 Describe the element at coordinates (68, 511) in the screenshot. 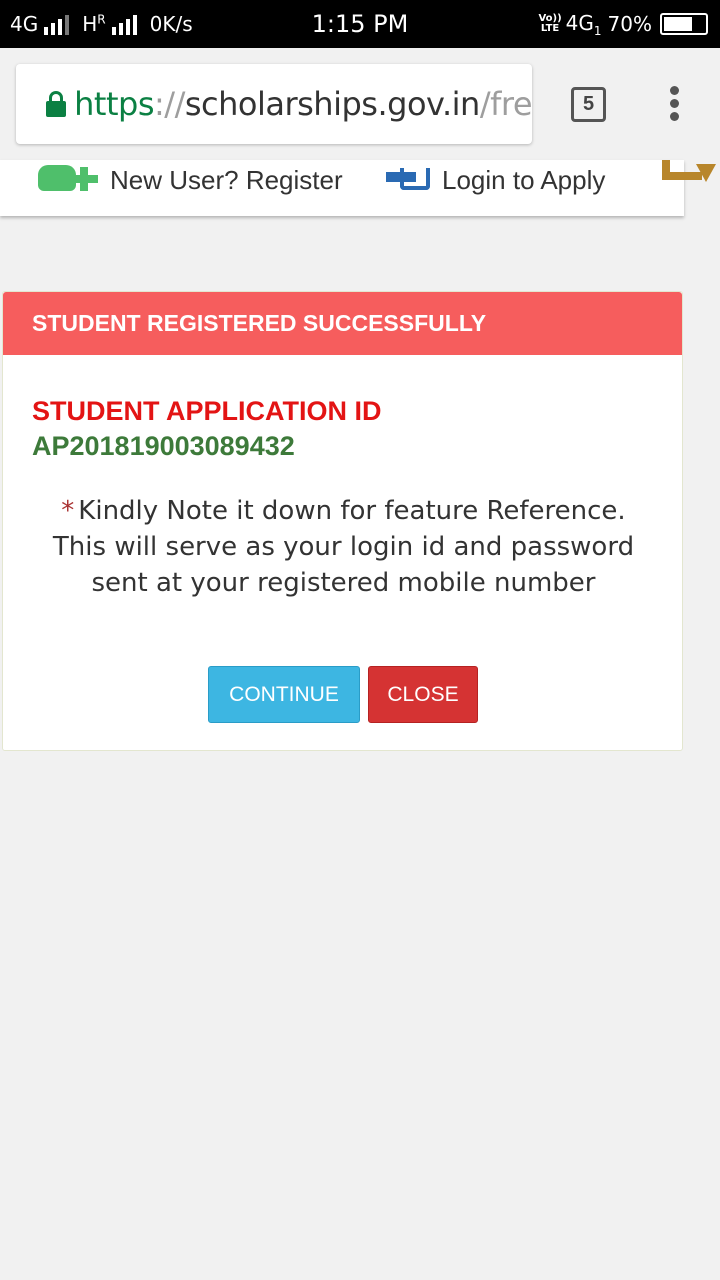

I see `asterisk: *` at that location.